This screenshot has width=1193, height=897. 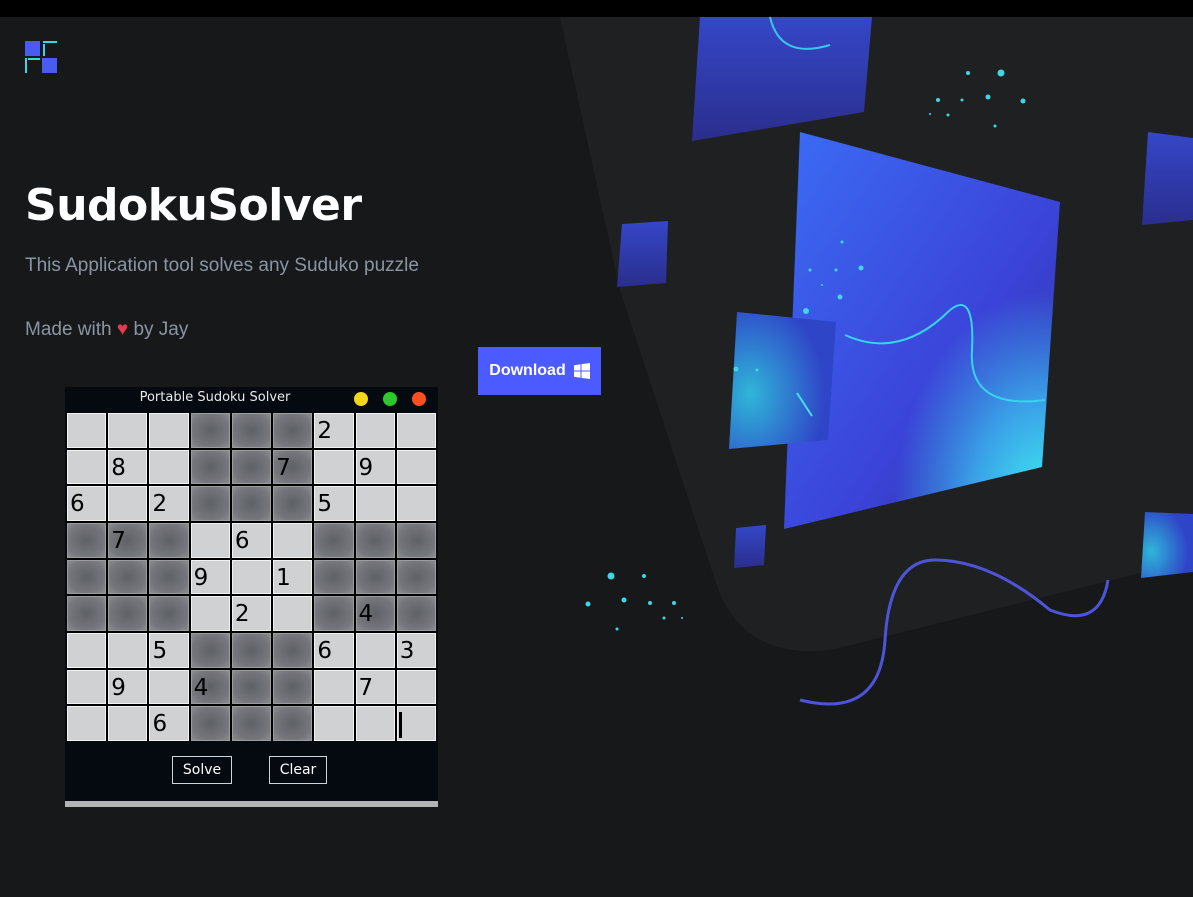 I want to click on sudoku-cell: 3, so click(x=416, y=650).